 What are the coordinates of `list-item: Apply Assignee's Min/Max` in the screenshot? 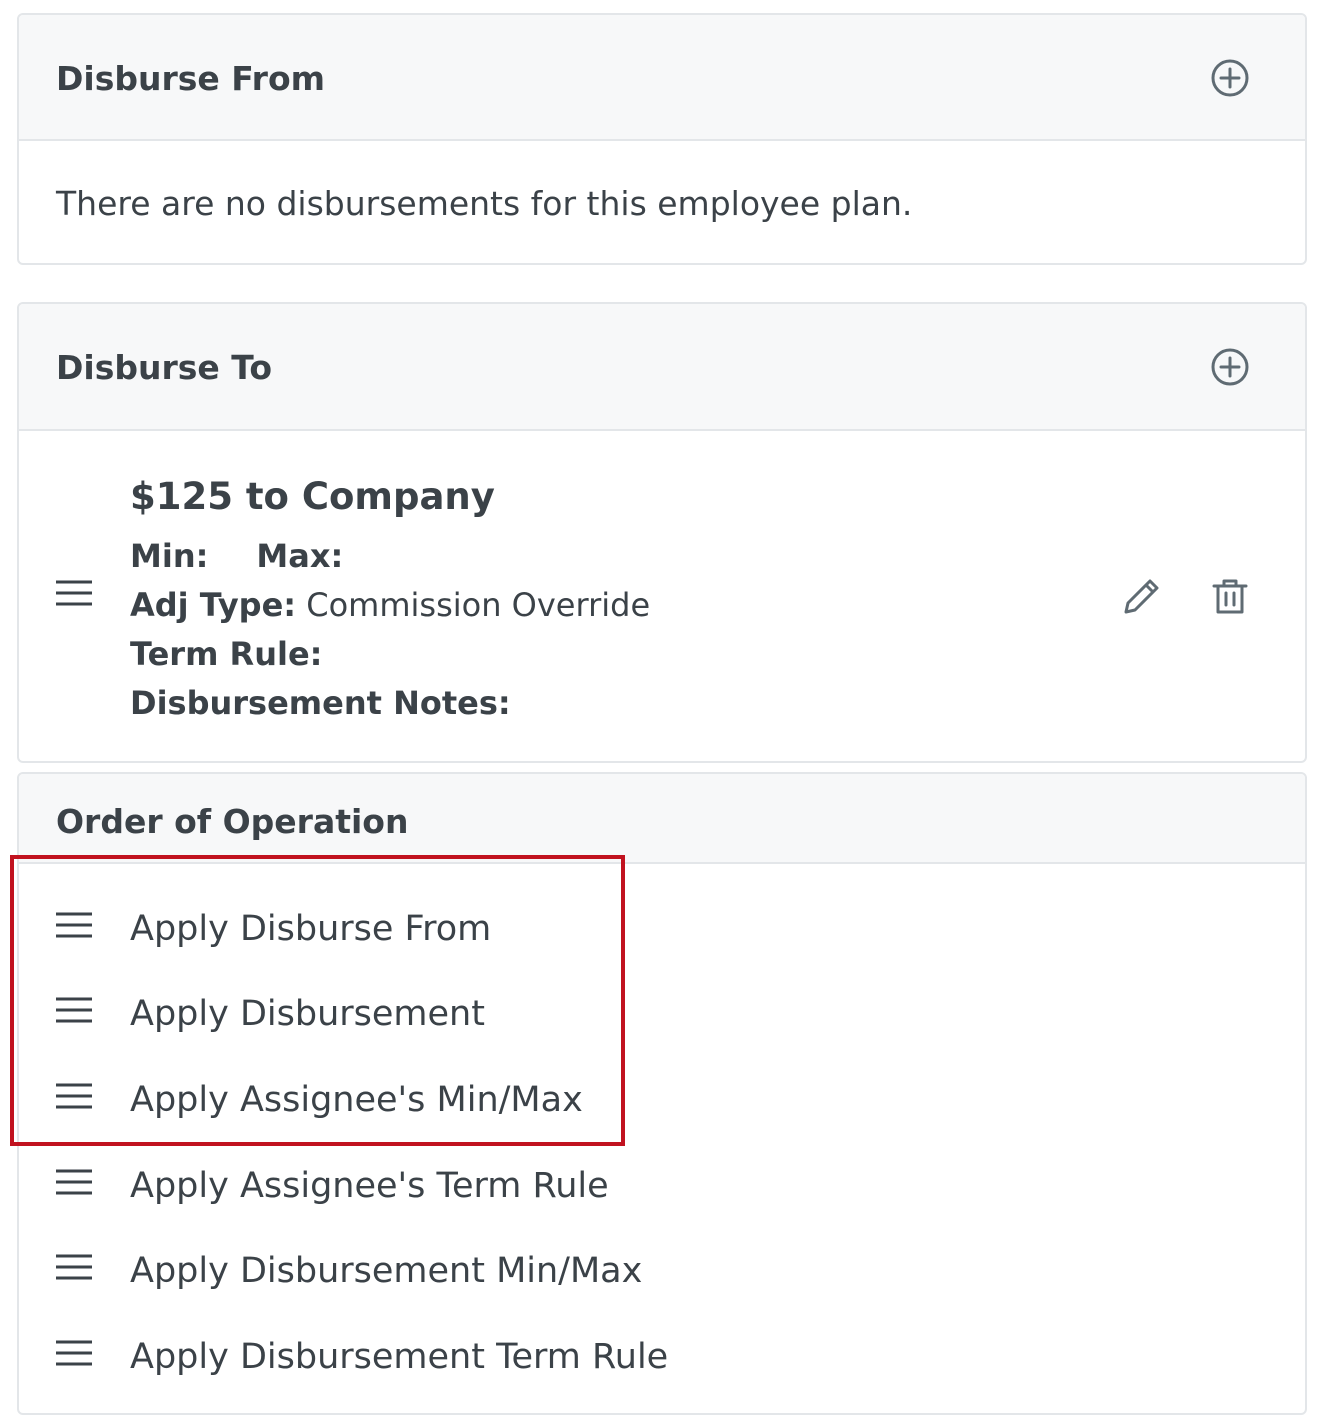 It's located at (662, 1100).